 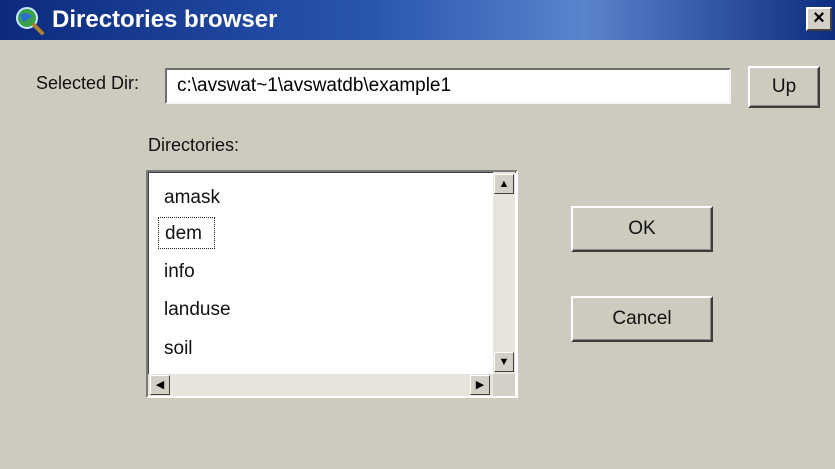 I want to click on list-item-soil: soil, so click(x=181, y=349).